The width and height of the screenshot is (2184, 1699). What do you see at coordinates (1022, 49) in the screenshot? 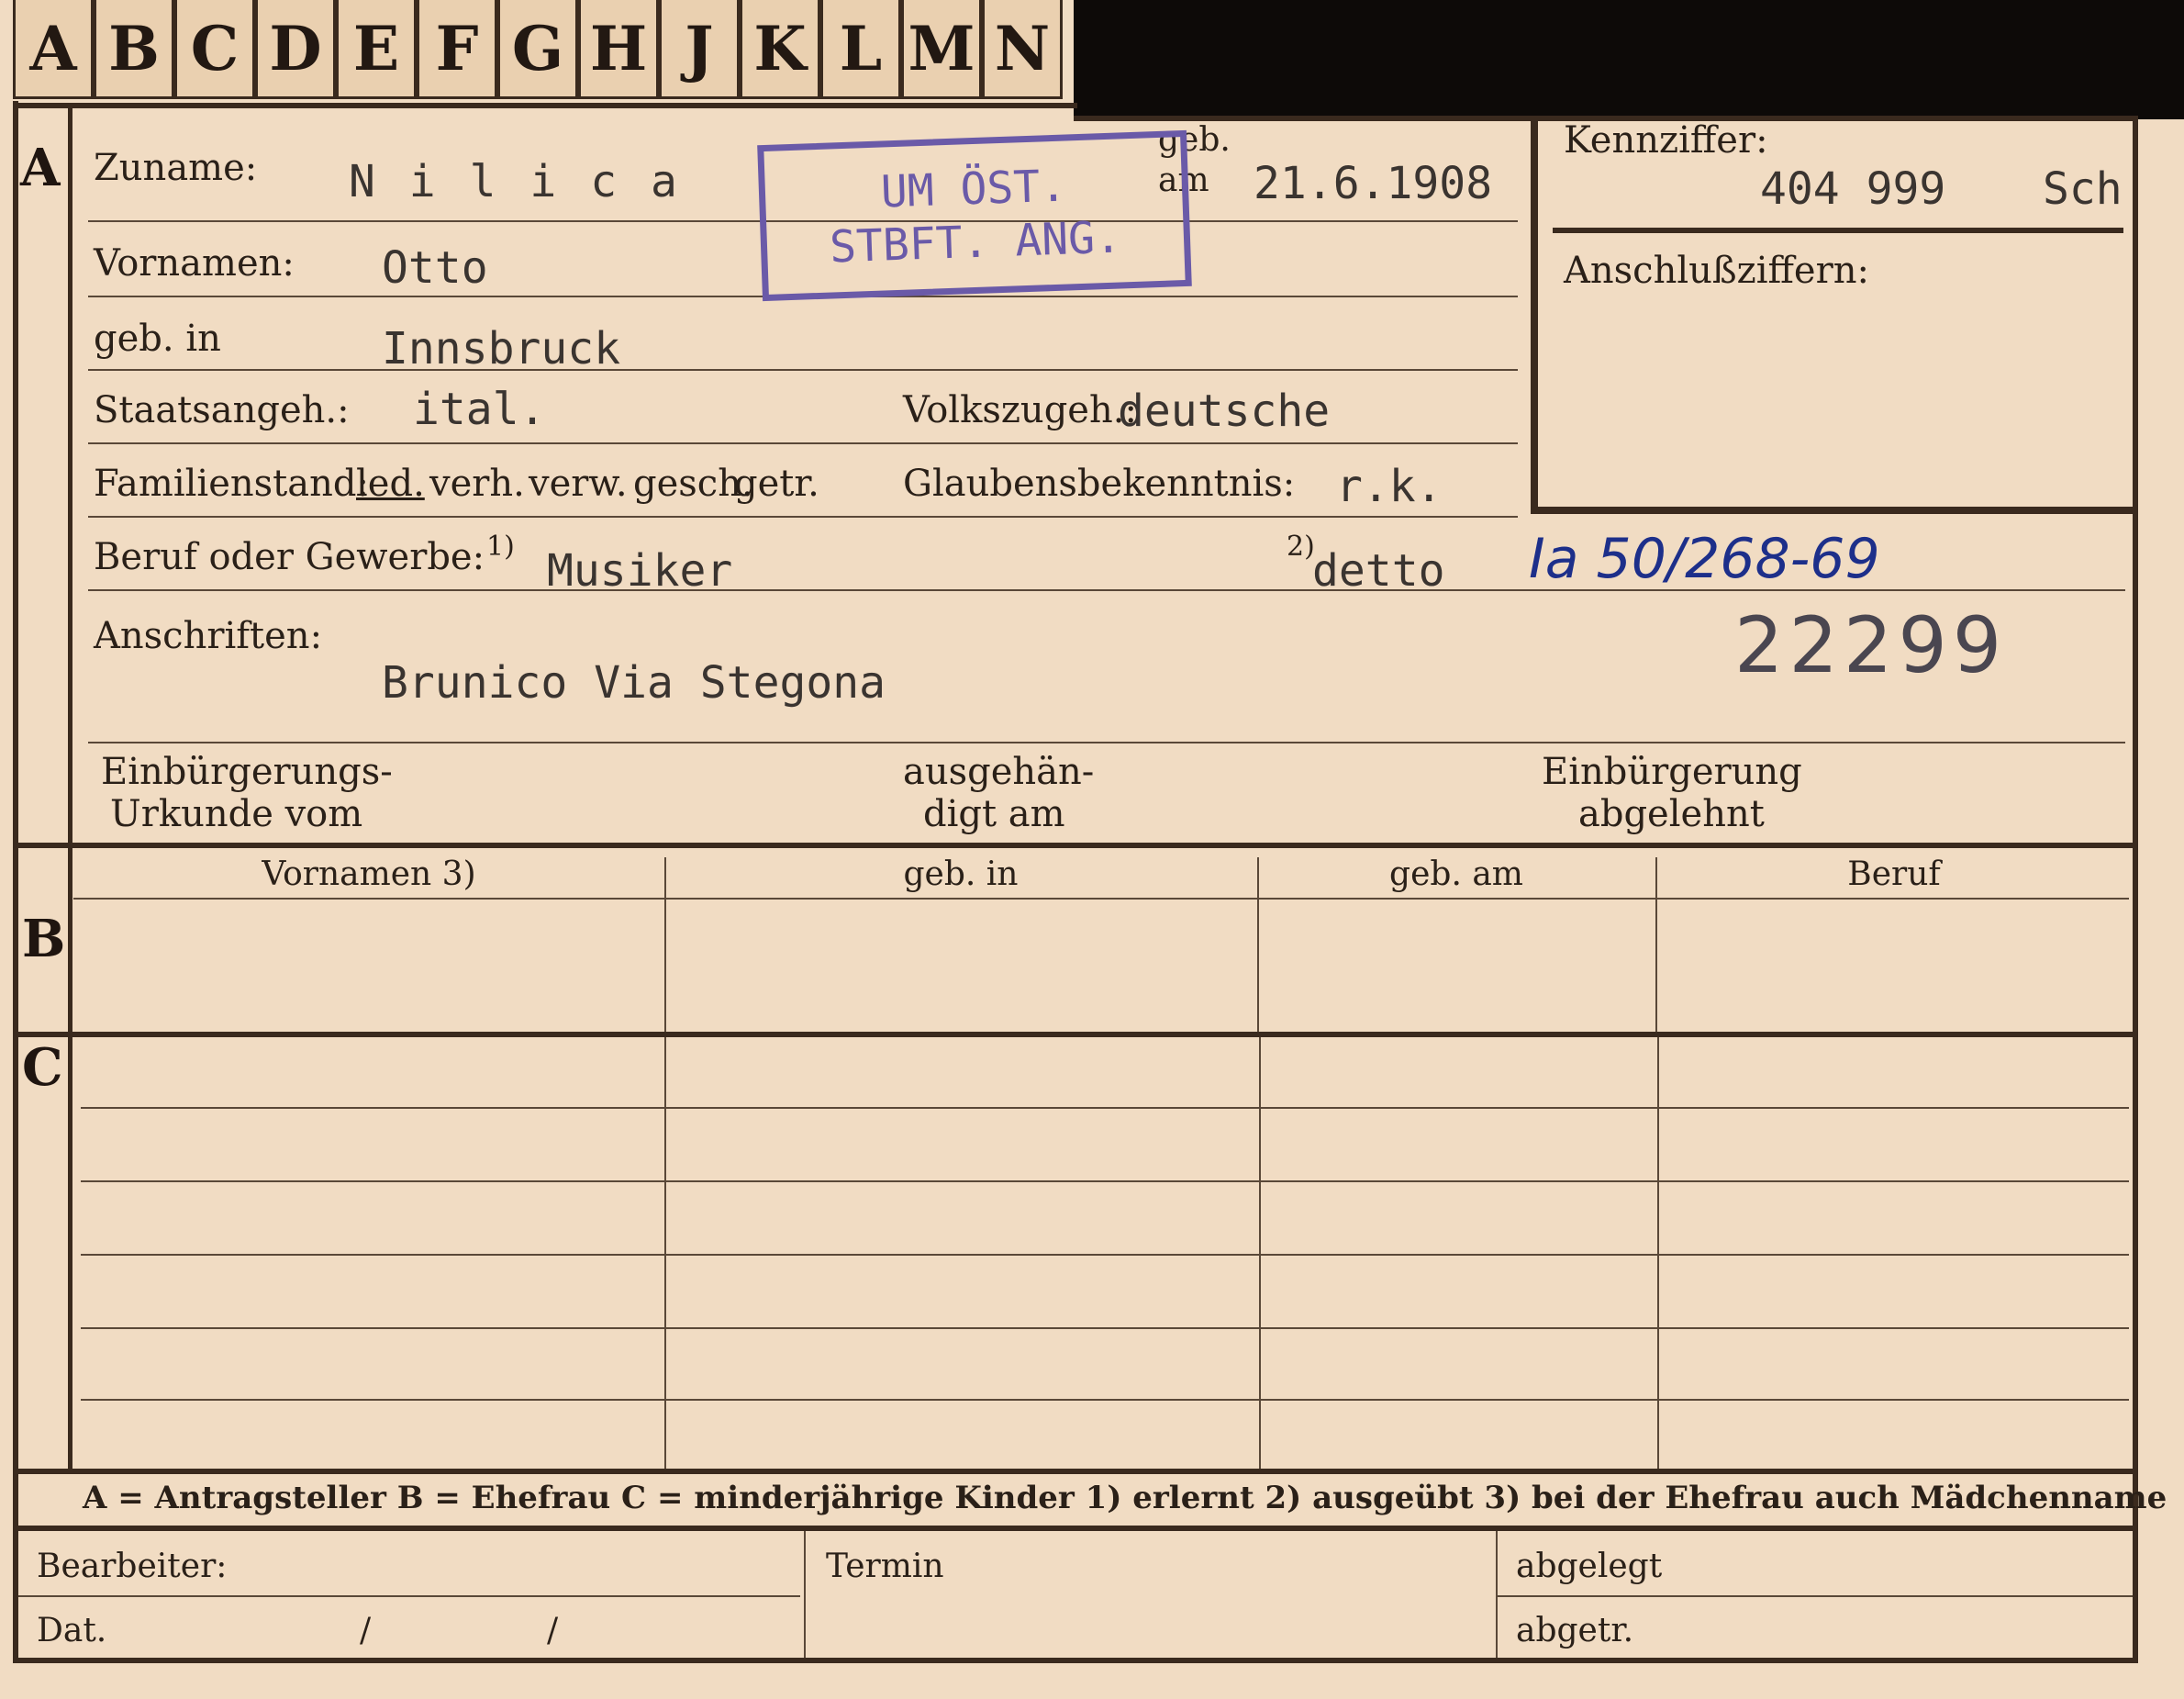
I see `index-tab-n: N` at bounding box center [1022, 49].